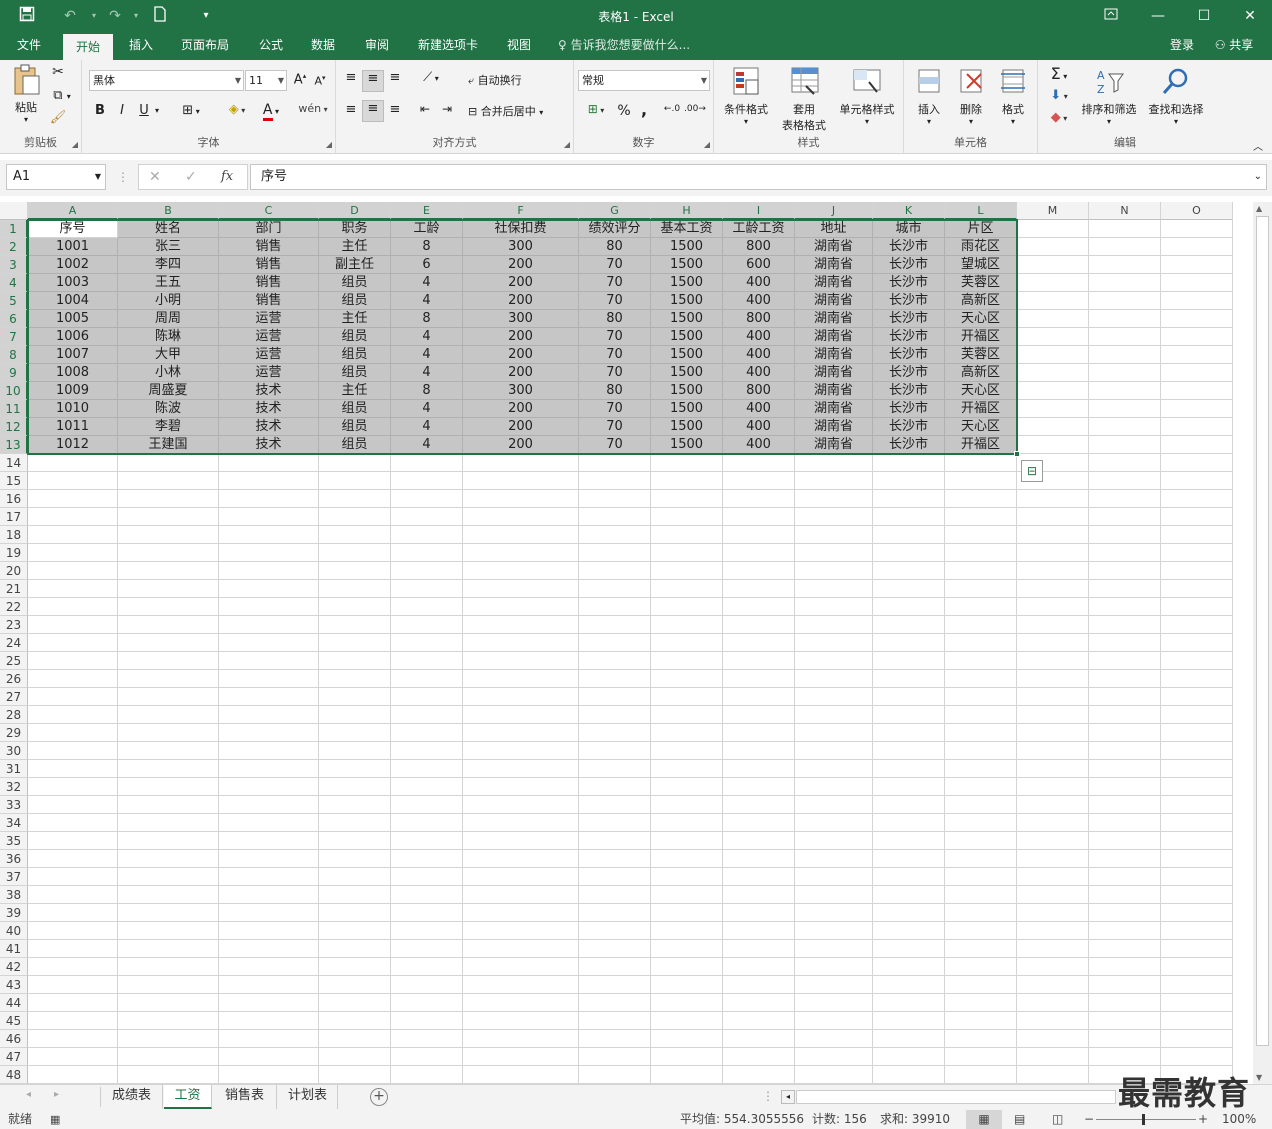 Image resolution: width=1272 pixels, height=1129 pixels. What do you see at coordinates (73, 319) in the screenshot?
I see `cell-A6: 1005` at bounding box center [73, 319].